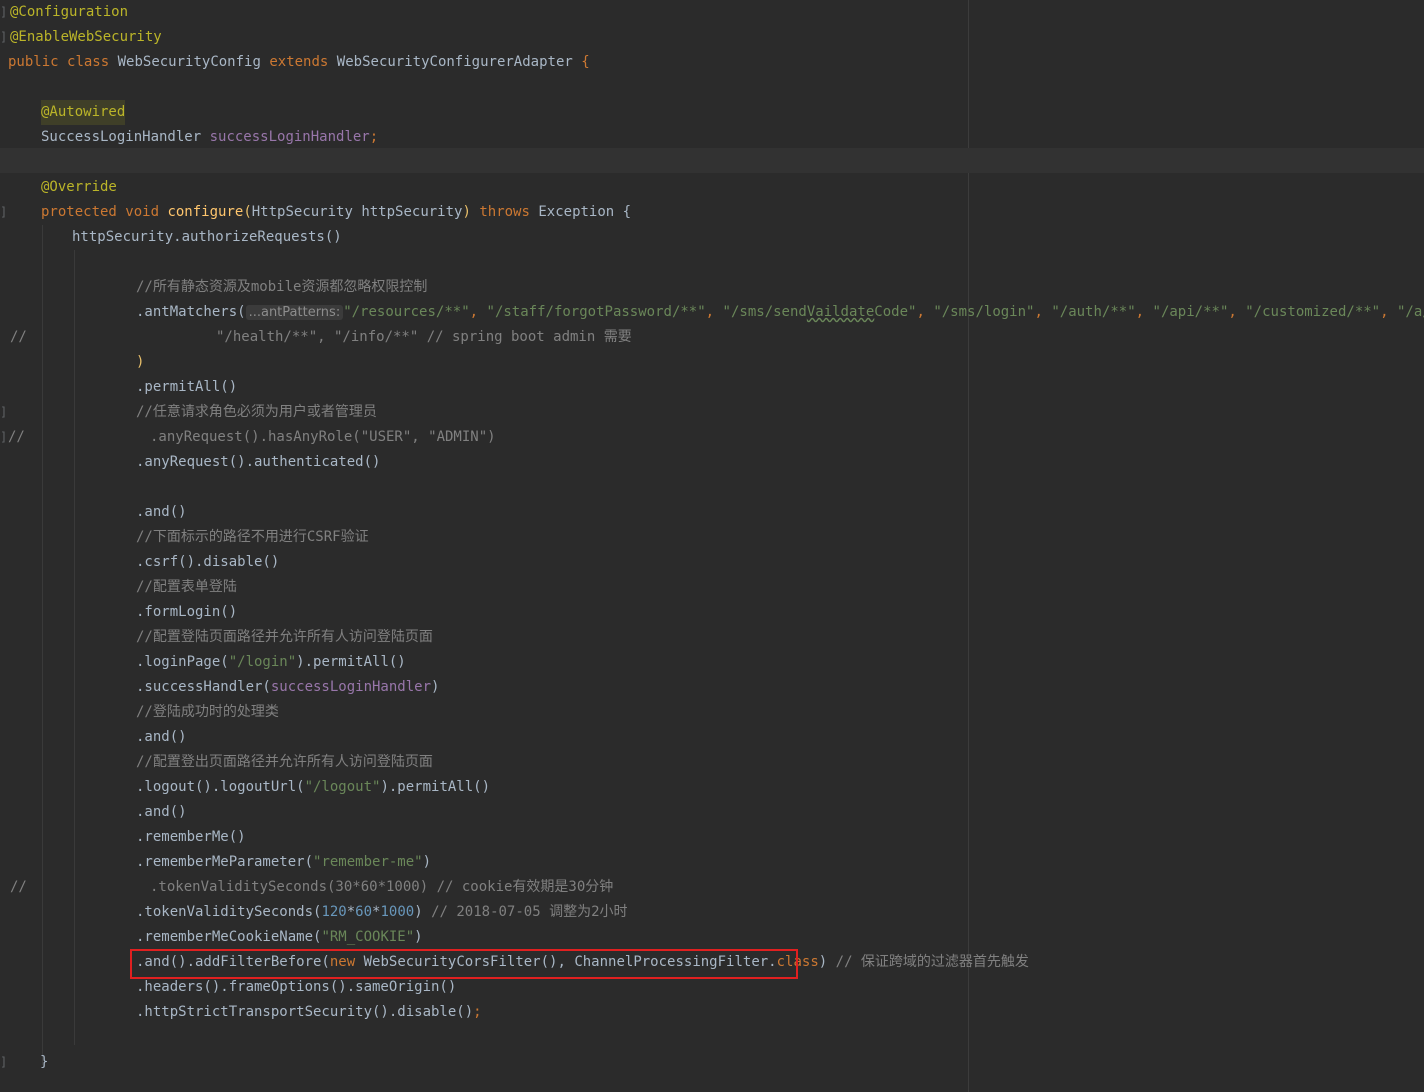 This screenshot has width=1424, height=1092. I want to click on spelling-typo: Vaildate, so click(840, 312).